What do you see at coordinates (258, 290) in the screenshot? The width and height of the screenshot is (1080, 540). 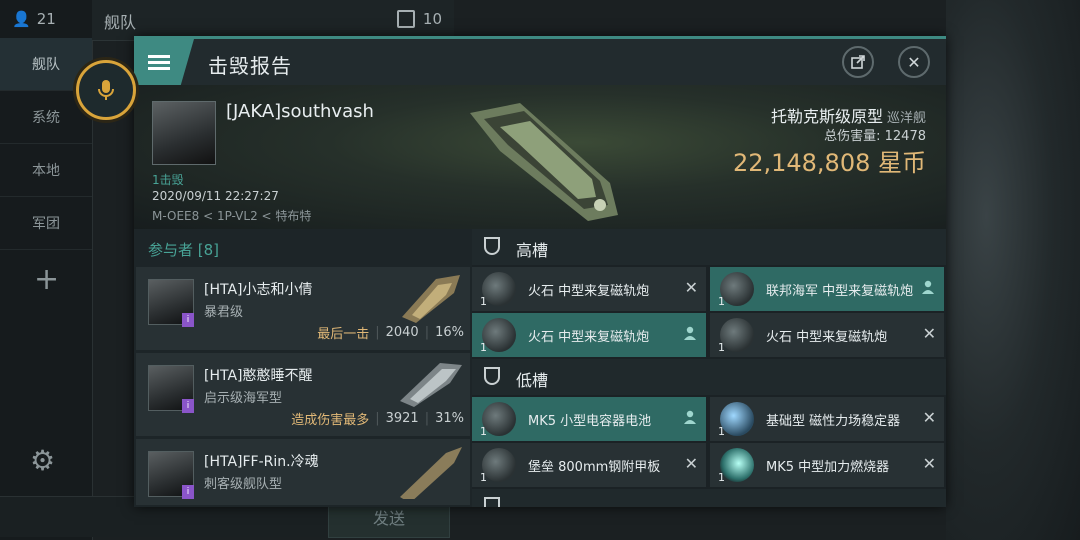 I see `participant-name: [HTA]小志和小倩` at bounding box center [258, 290].